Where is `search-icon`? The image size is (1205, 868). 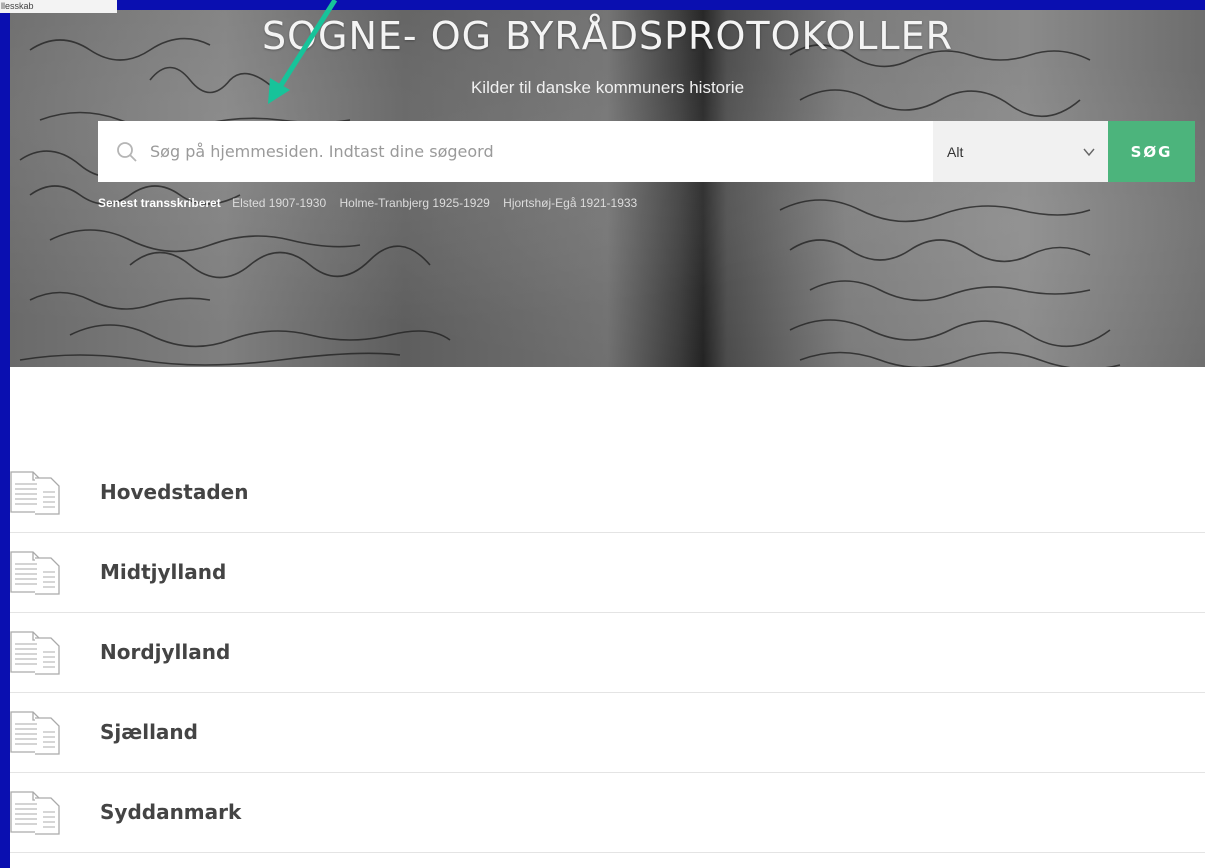
search-icon is located at coordinates (127, 151).